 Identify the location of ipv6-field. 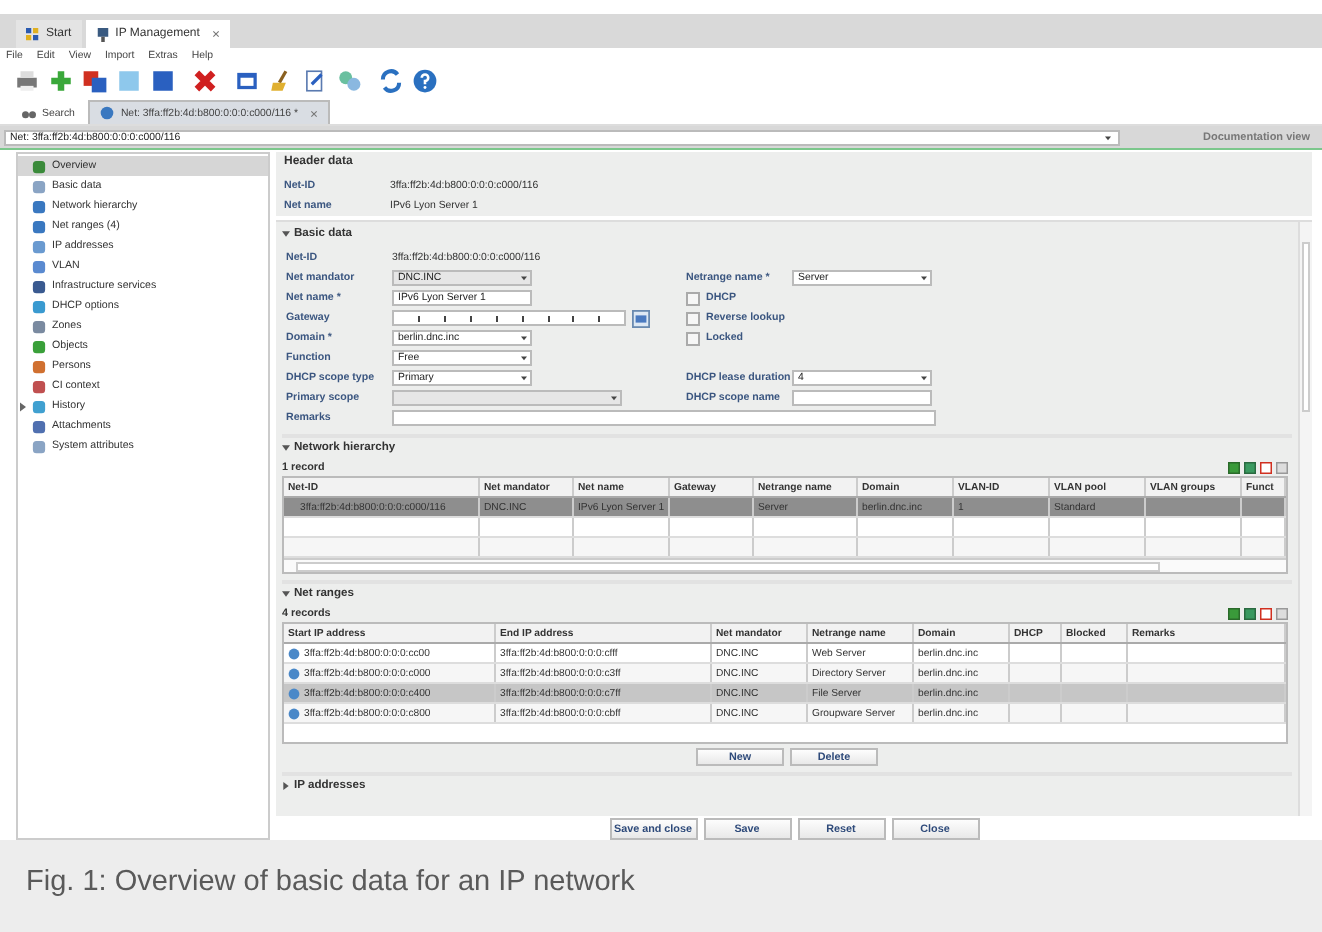
(509, 318).